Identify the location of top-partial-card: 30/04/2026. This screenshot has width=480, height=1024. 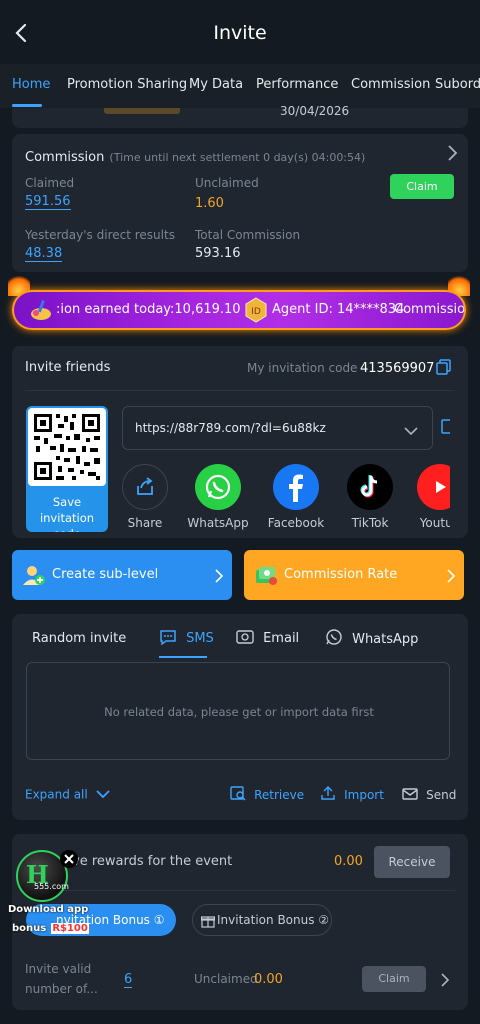
(240, 116).